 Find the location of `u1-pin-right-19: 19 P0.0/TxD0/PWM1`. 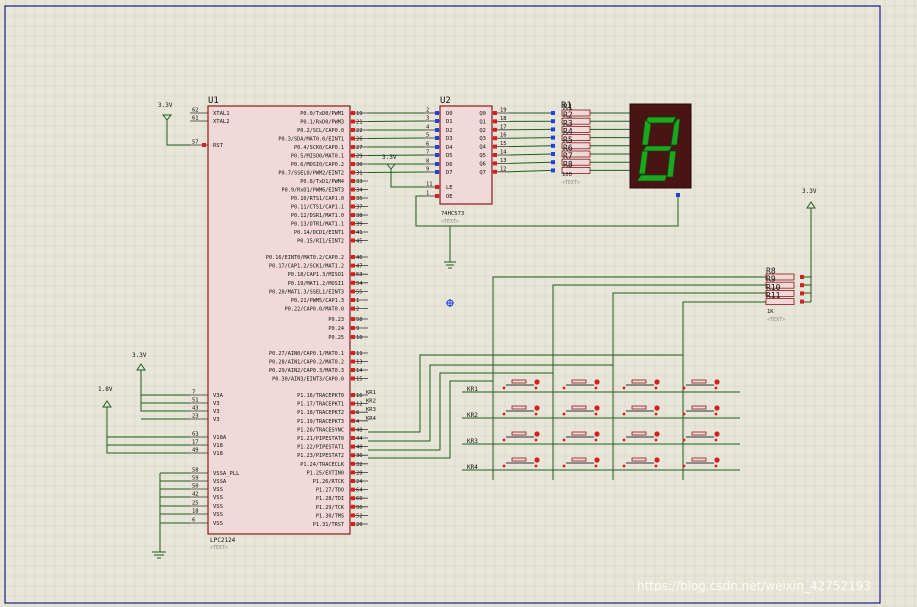

u1-pin-right-19: 19 P0.0/TxD0/PWM1 is located at coordinates (334, 114).